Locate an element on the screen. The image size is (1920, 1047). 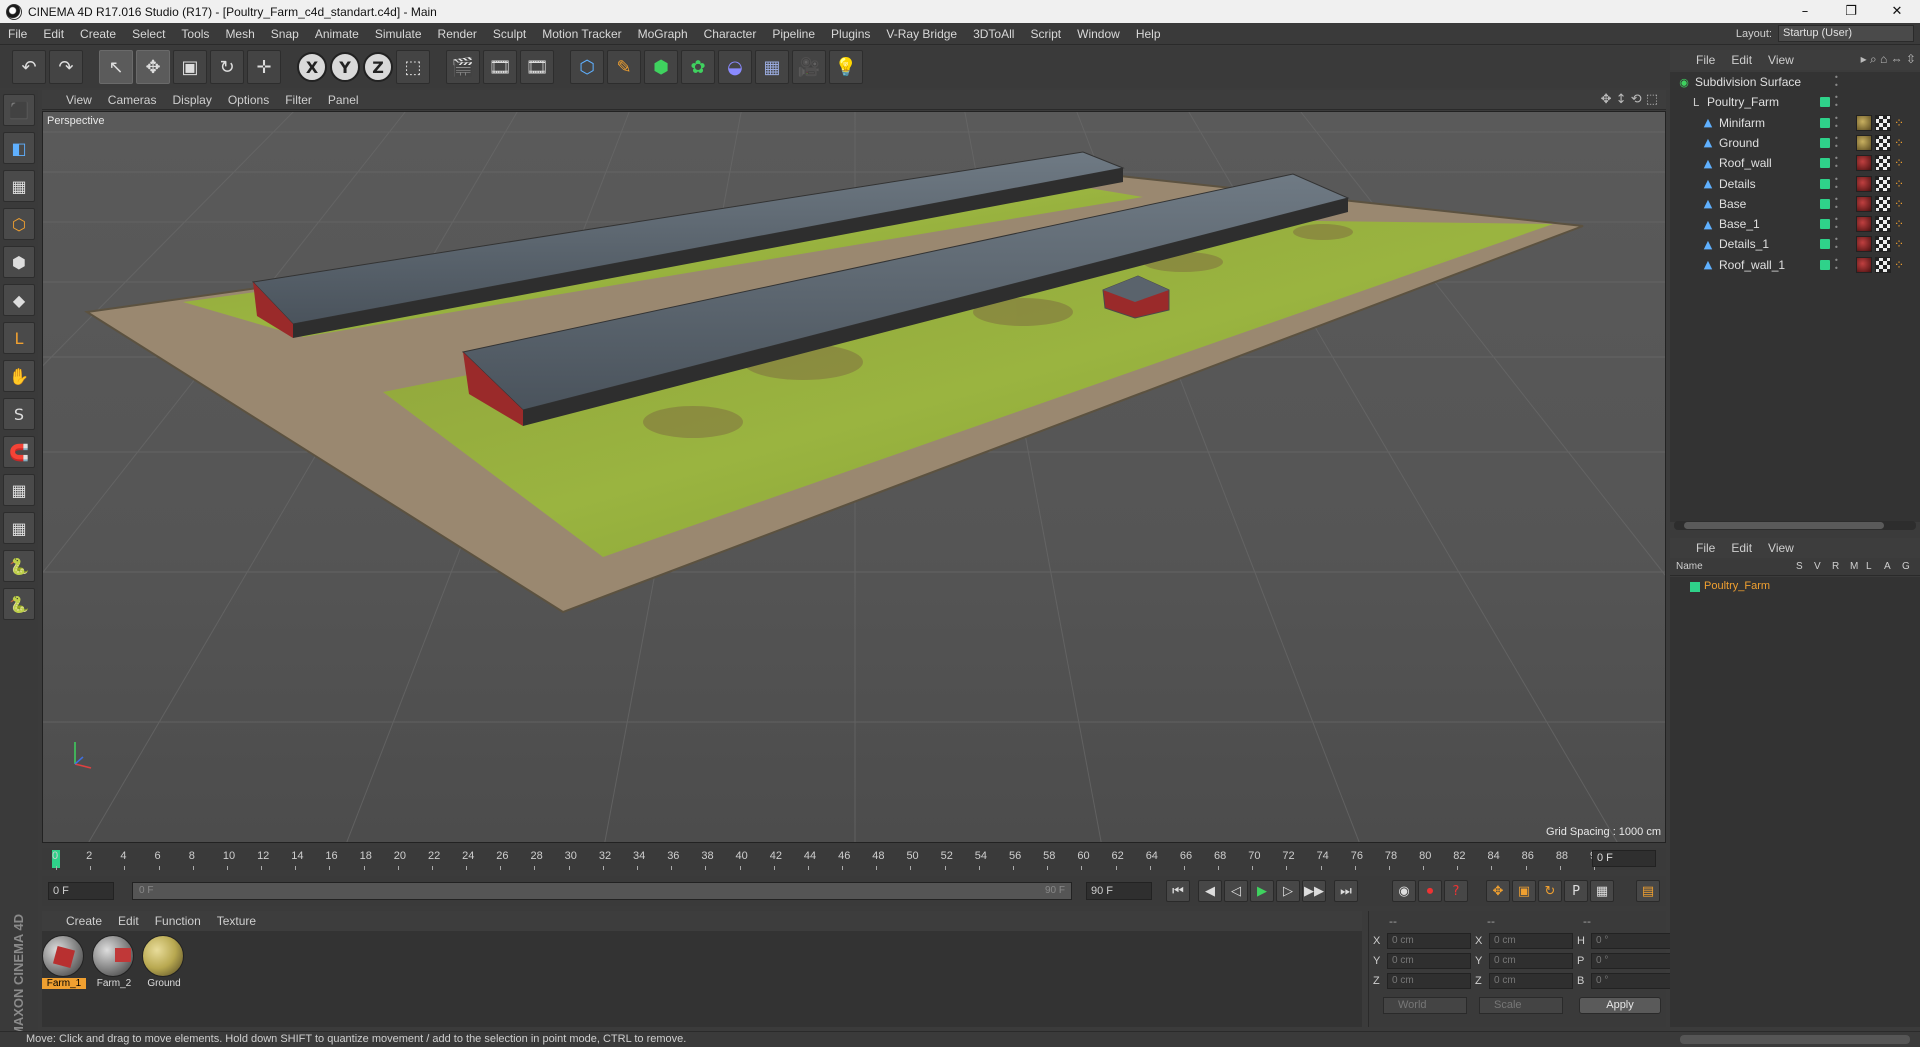
layer-name: Poultry_Farm is located at coordinates (1737, 586).